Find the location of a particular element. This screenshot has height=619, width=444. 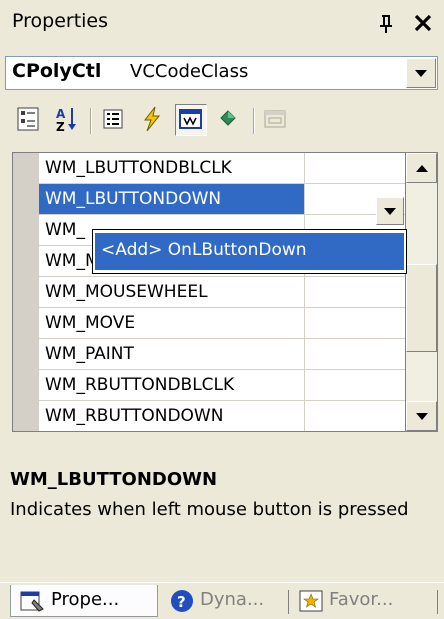

table-row: WM_PAINT is located at coordinates (222, 354).